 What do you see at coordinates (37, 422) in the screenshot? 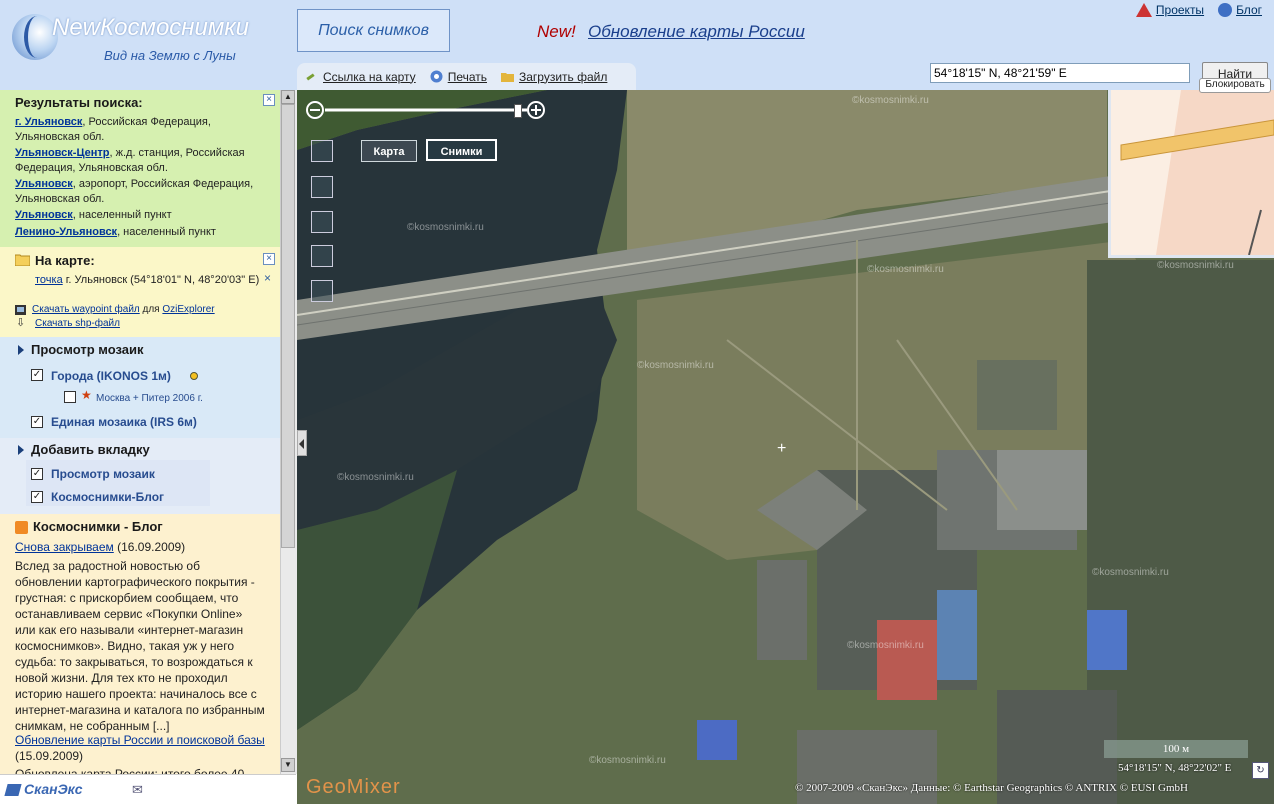
I see `mosaic-checkbox-irs: ✓` at bounding box center [37, 422].